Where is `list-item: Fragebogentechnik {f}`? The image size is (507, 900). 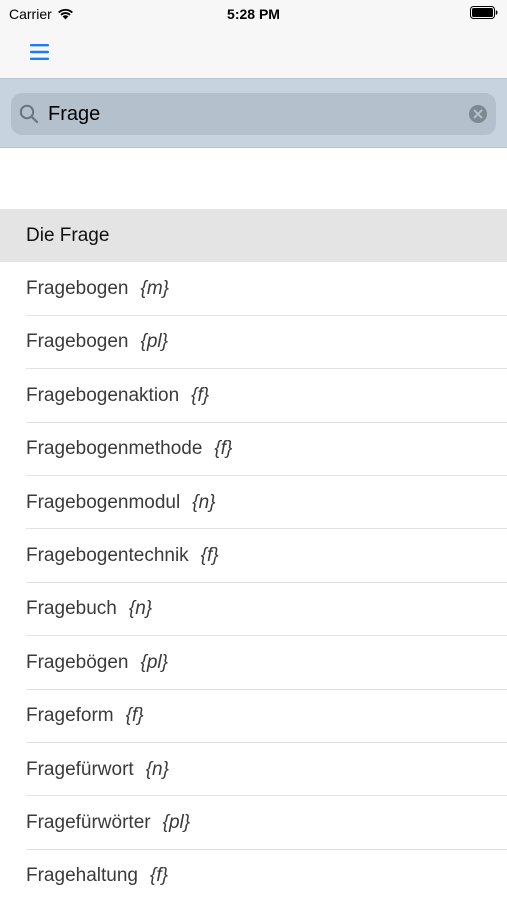
list-item: Fragebogentechnik {f} is located at coordinates (253, 556).